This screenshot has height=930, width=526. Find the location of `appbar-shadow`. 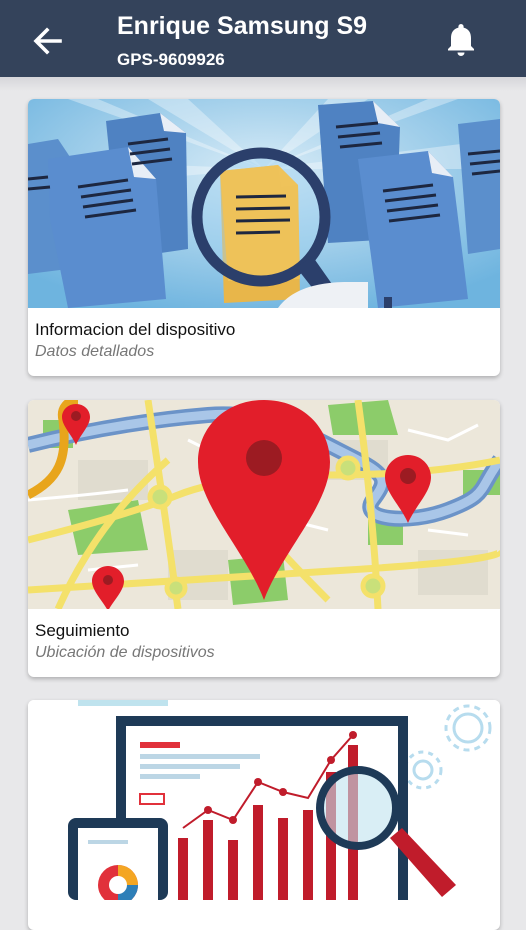

appbar-shadow is located at coordinates (263, 84).